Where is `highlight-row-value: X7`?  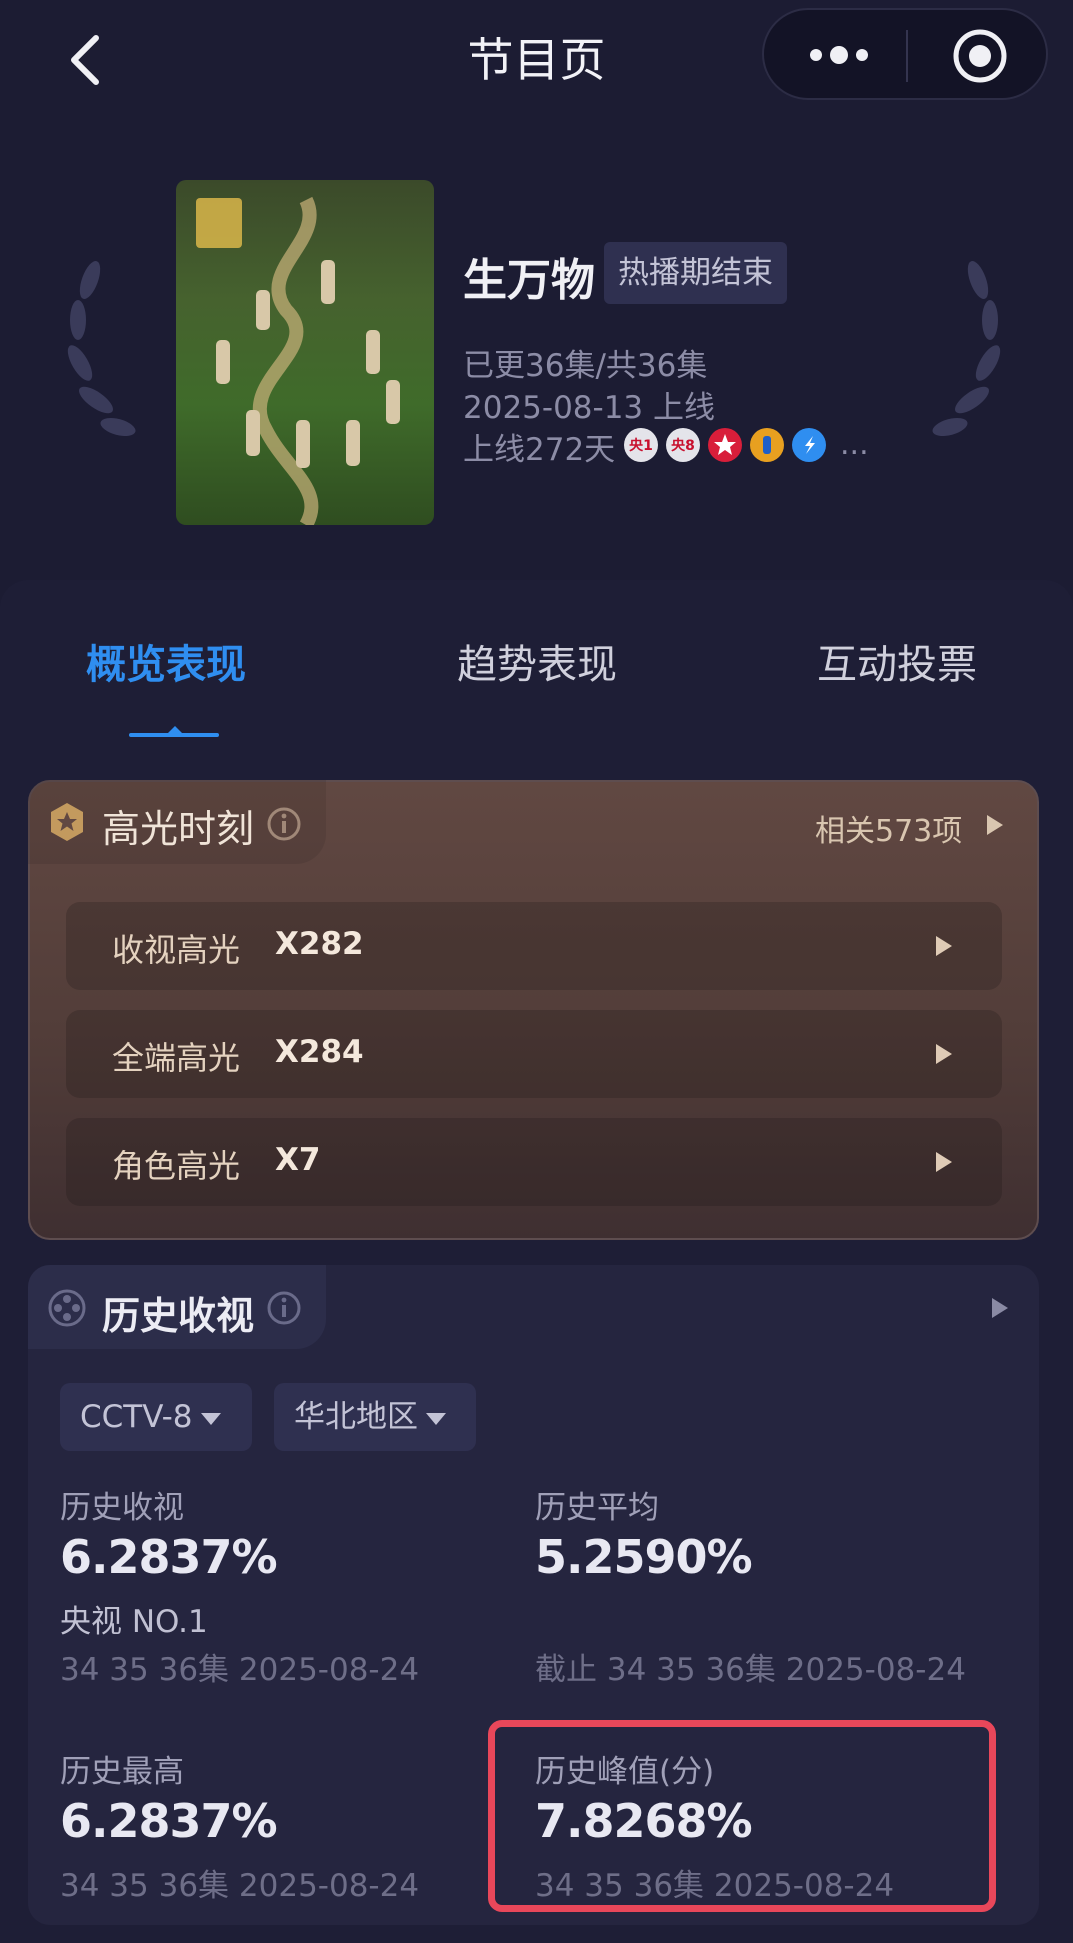
highlight-row-value: X7 is located at coordinates (298, 1160).